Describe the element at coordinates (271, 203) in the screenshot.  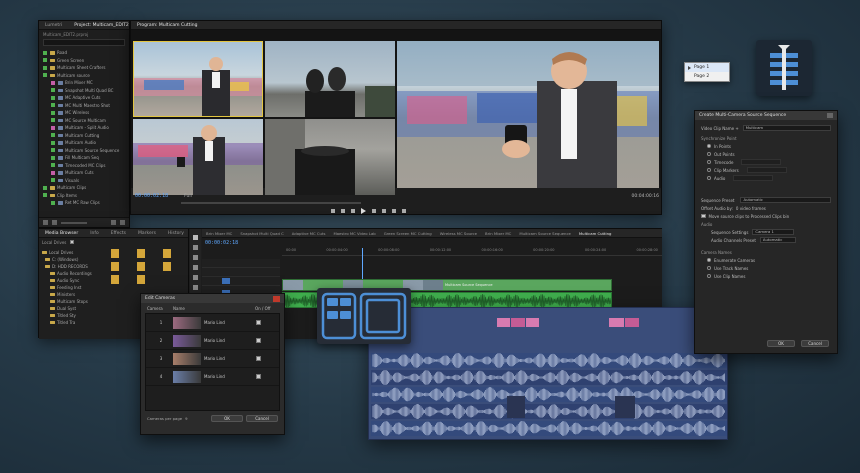
I see `program-scrub-bar` at that location.